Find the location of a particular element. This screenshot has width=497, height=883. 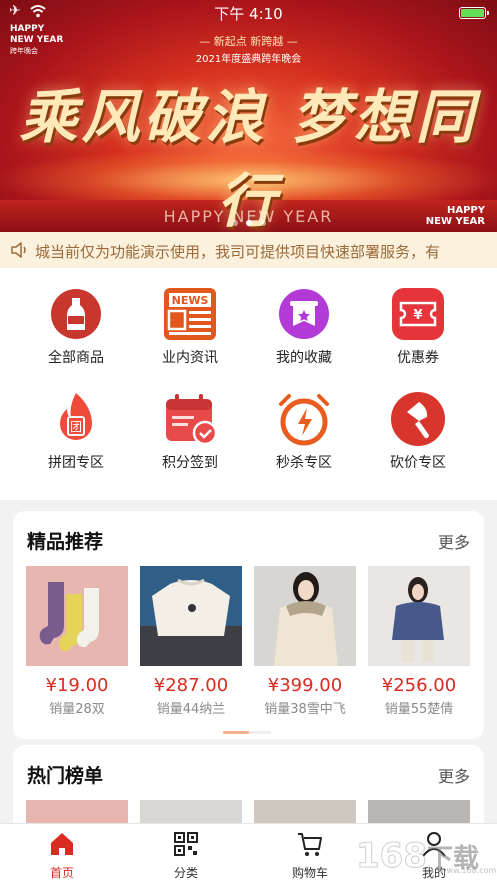

home-icon is located at coordinates (62, 844).